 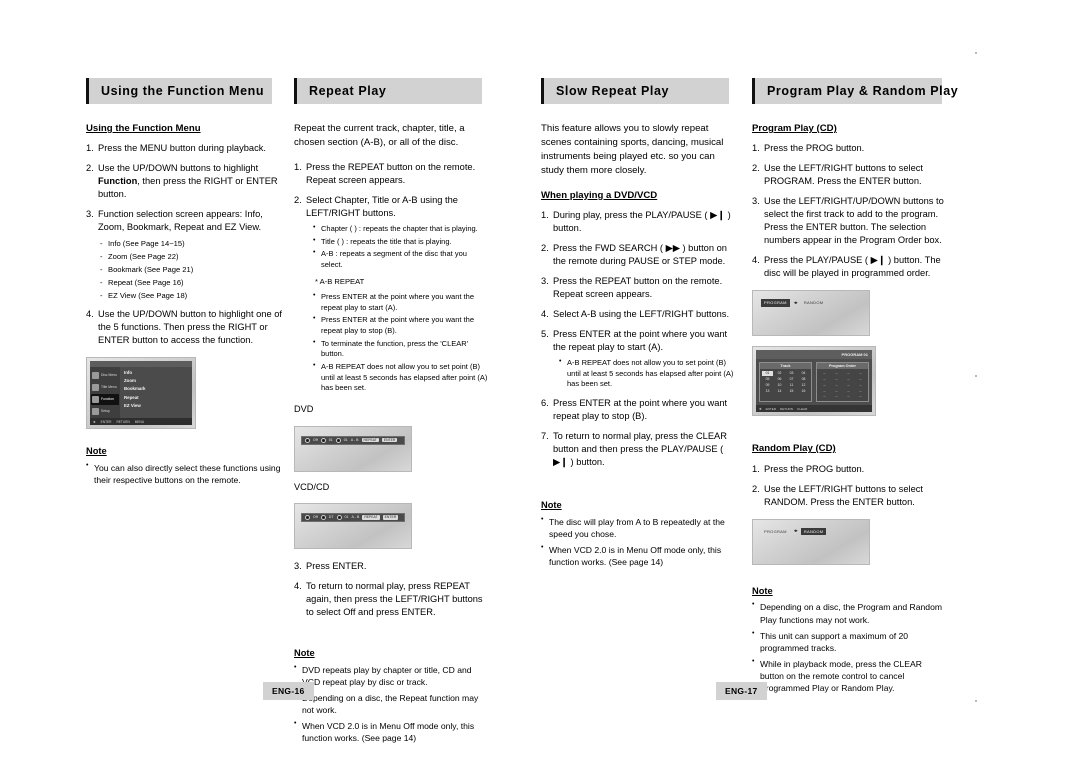 I want to click on osd-menu-item: Repeat, so click(x=131, y=397).